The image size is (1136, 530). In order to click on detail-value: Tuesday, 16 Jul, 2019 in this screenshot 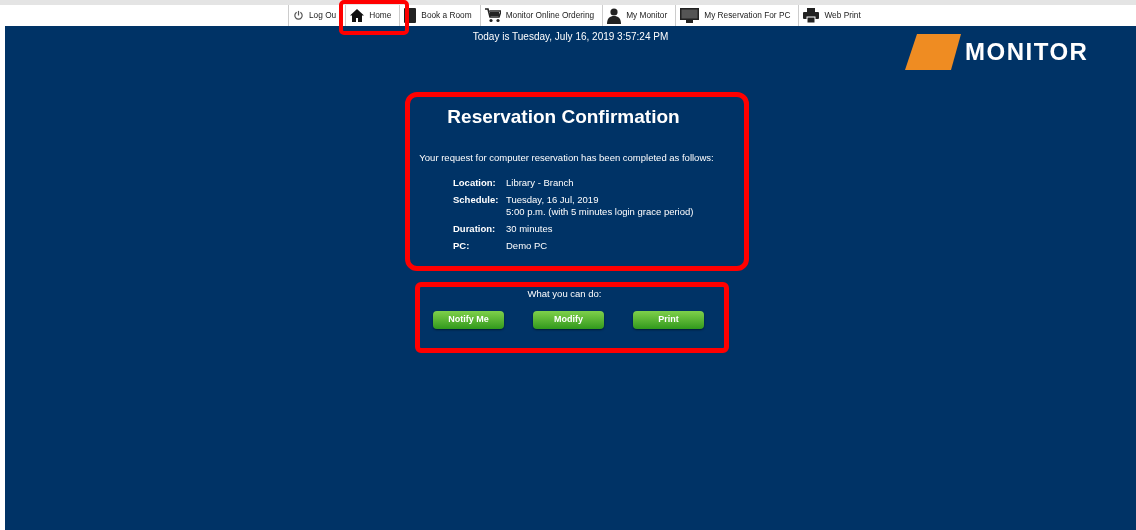, I will do `click(553, 200)`.